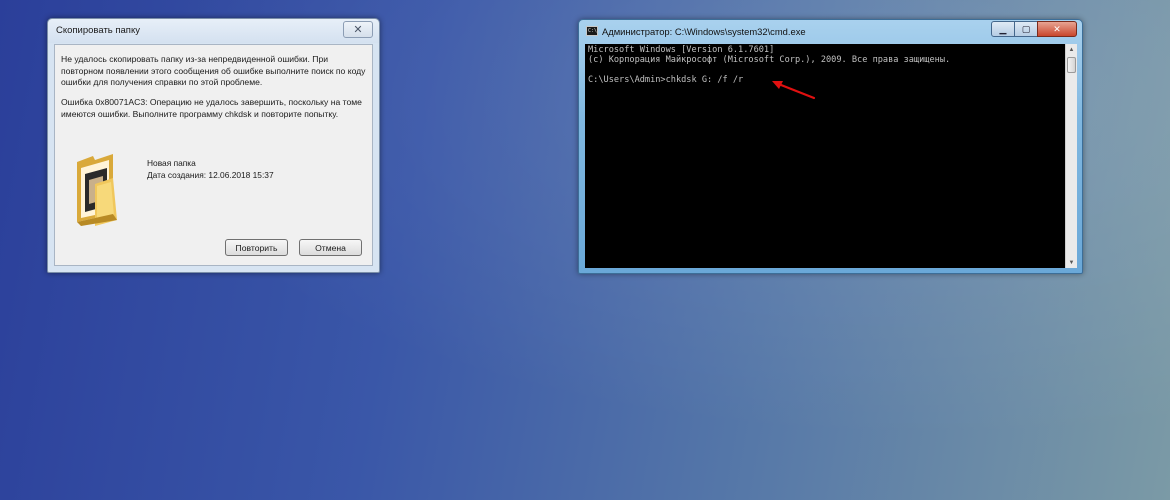  What do you see at coordinates (666, 80) in the screenshot?
I see `console-command-line: C:\Users\Admin>chkdsk G: /f /r` at bounding box center [666, 80].